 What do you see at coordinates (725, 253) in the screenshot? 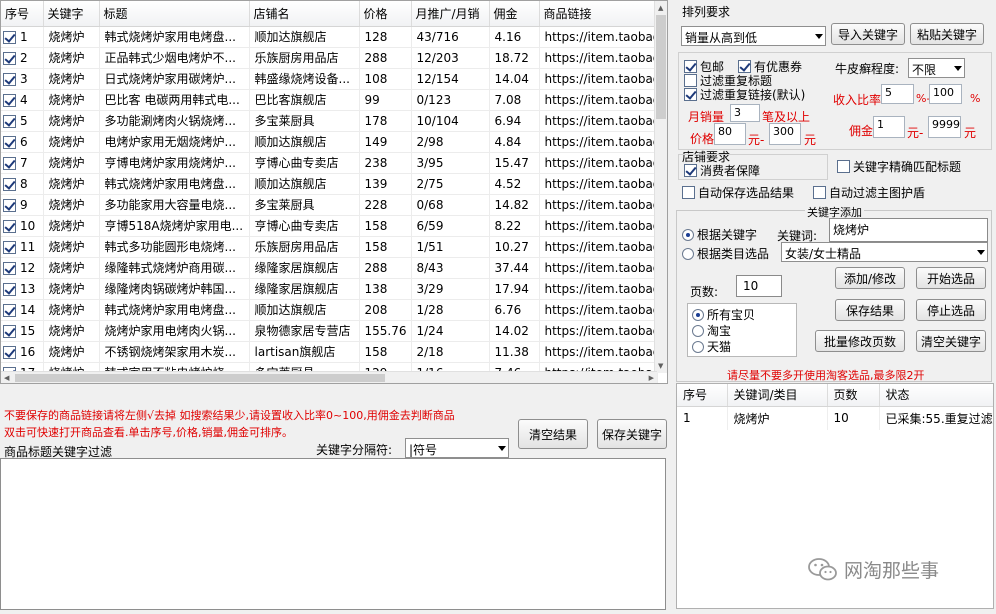
I see `by-category-radio: 根据类目选品` at bounding box center [725, 253].